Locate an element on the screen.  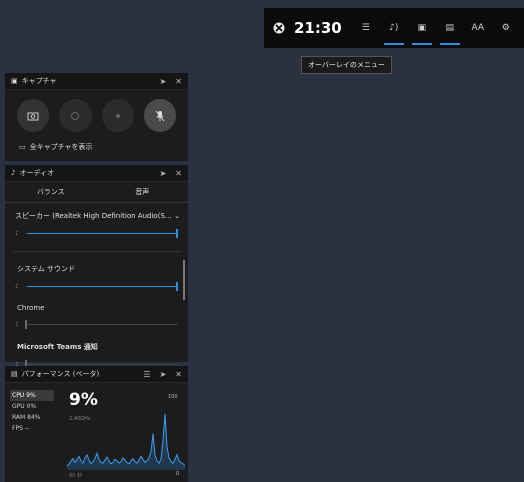
clock: 21:30 is located at coordinates (318, 28).